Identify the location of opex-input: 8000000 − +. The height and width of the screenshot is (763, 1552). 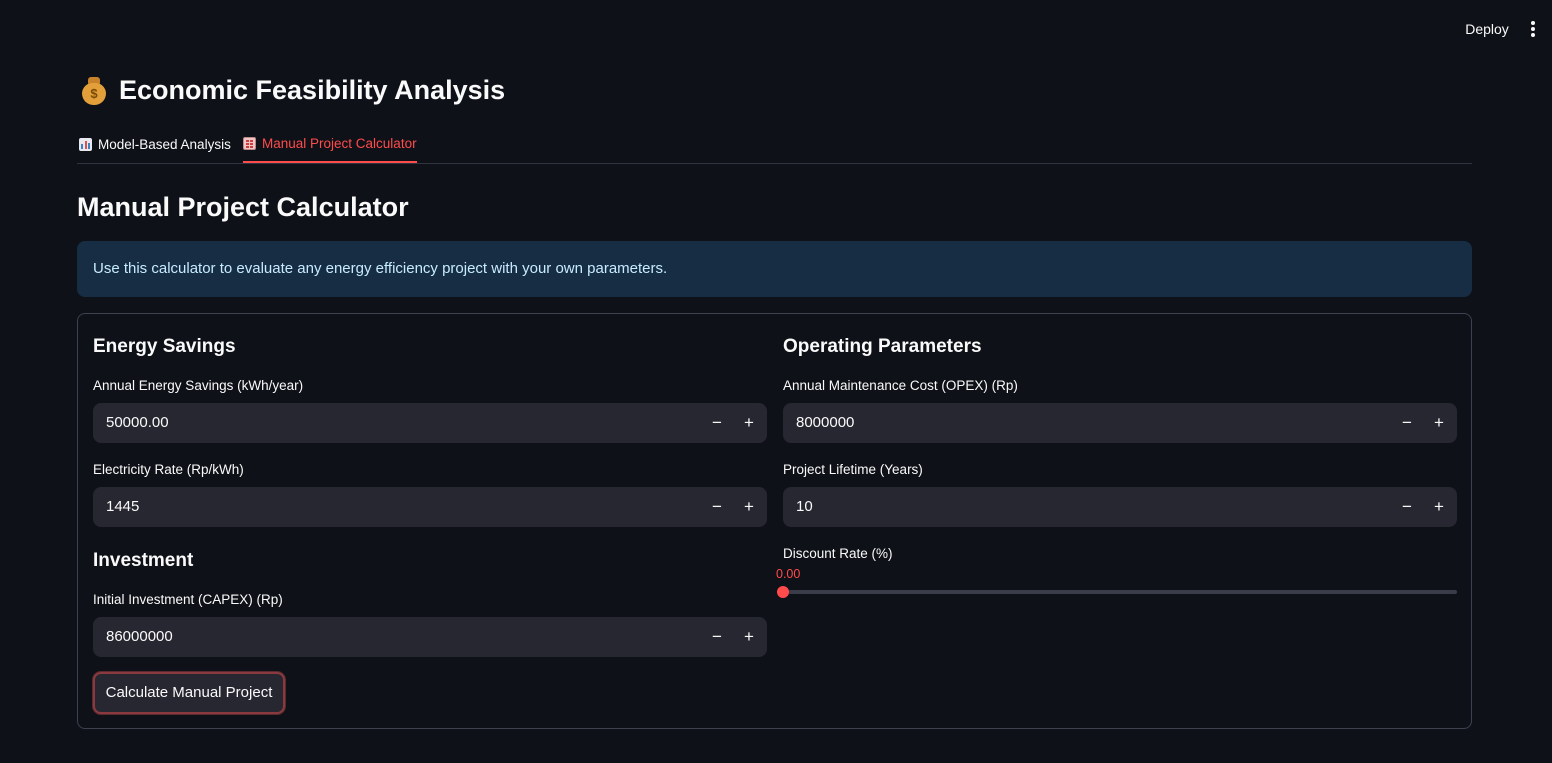
(1120, 423).